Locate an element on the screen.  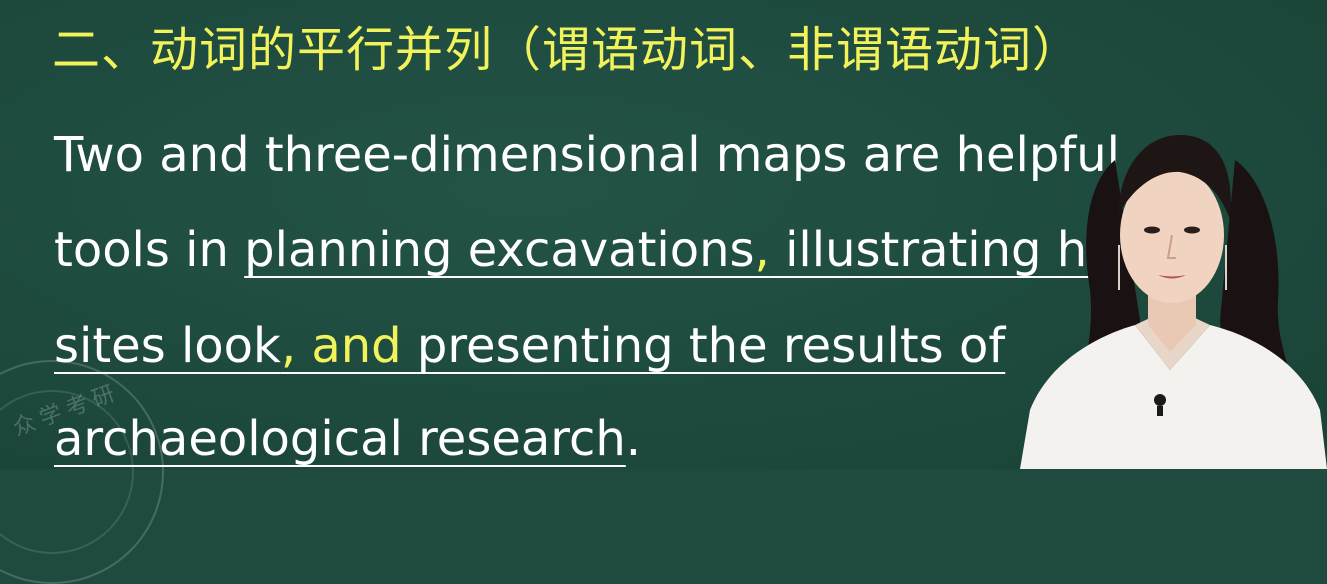
underlined-phrase-research: archaeological research is located at coordinates (340, 439).